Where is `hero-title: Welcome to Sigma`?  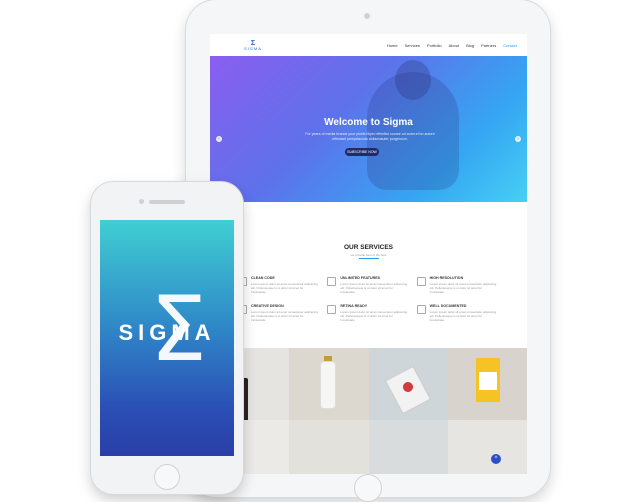 hero-title: Welcome to Sigma is located at coordinates (368, 122).